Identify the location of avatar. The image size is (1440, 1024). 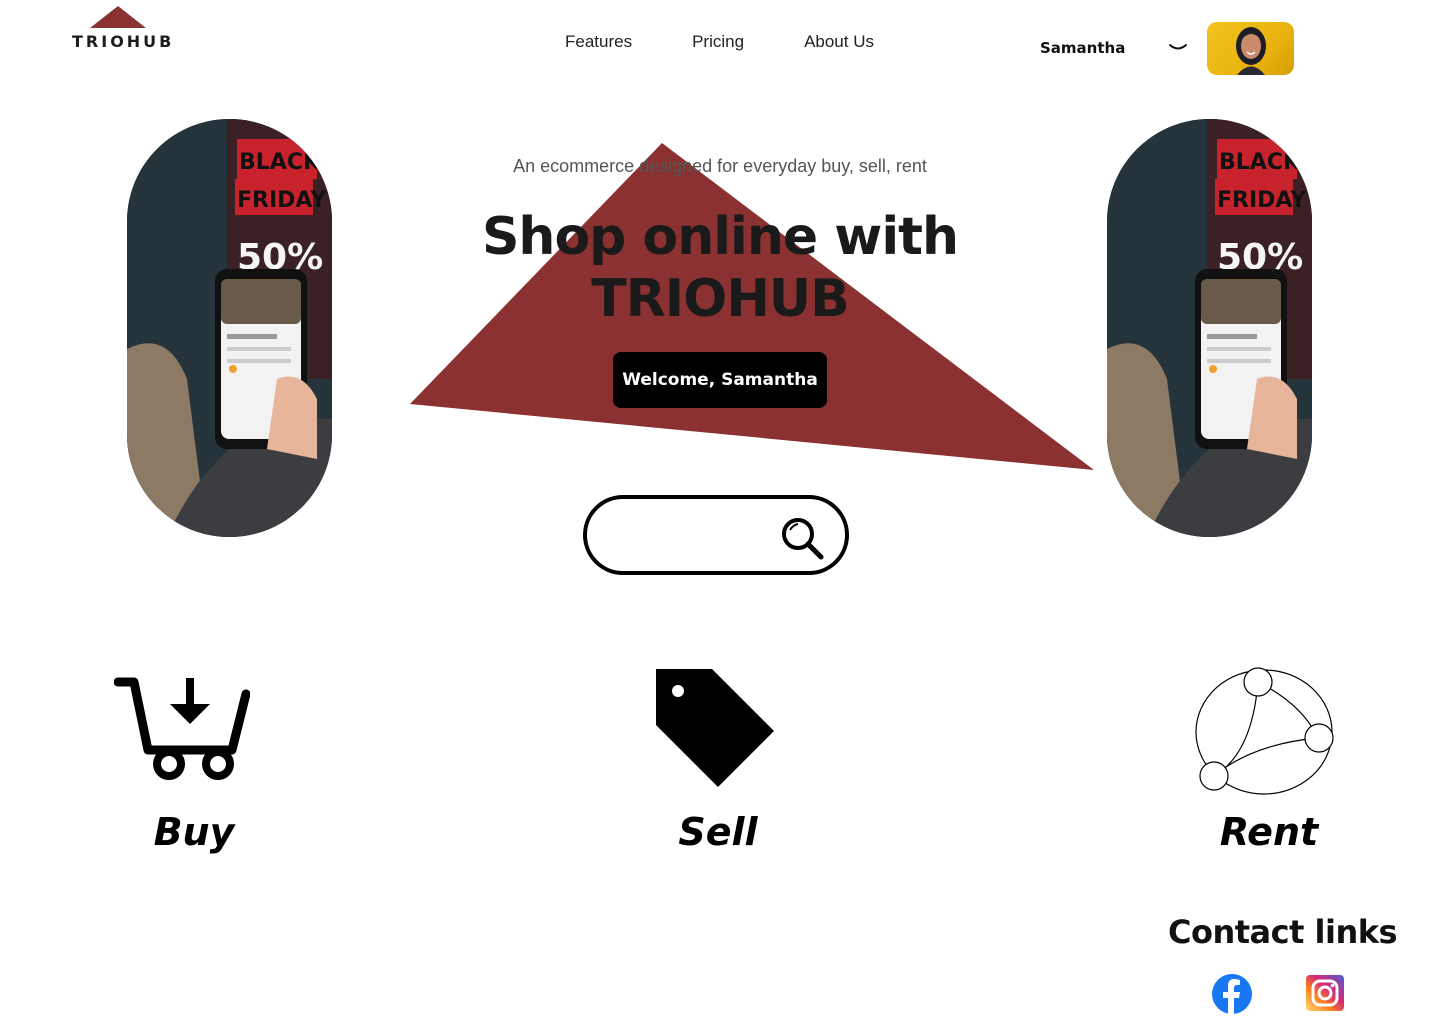
(1250, 48).